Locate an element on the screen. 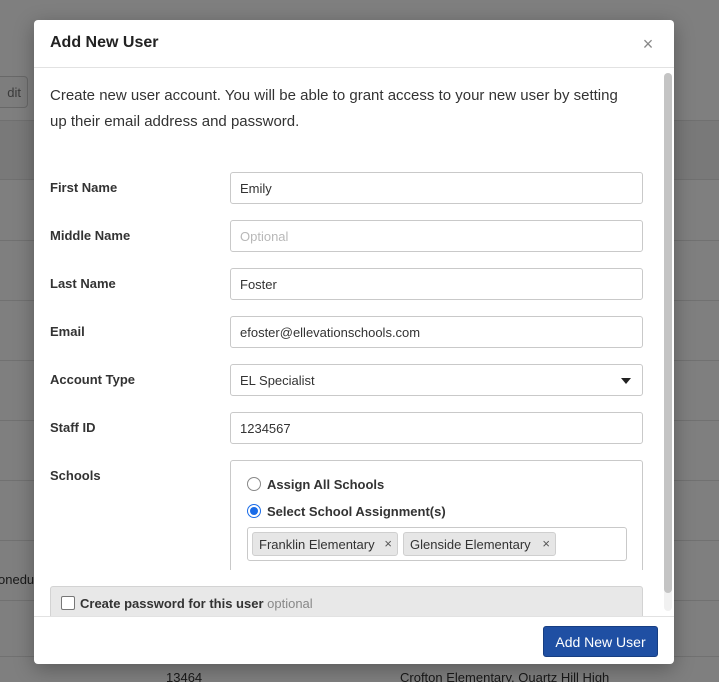  school-tag: Franklin Elementary × is located at coordinates (325, 544).